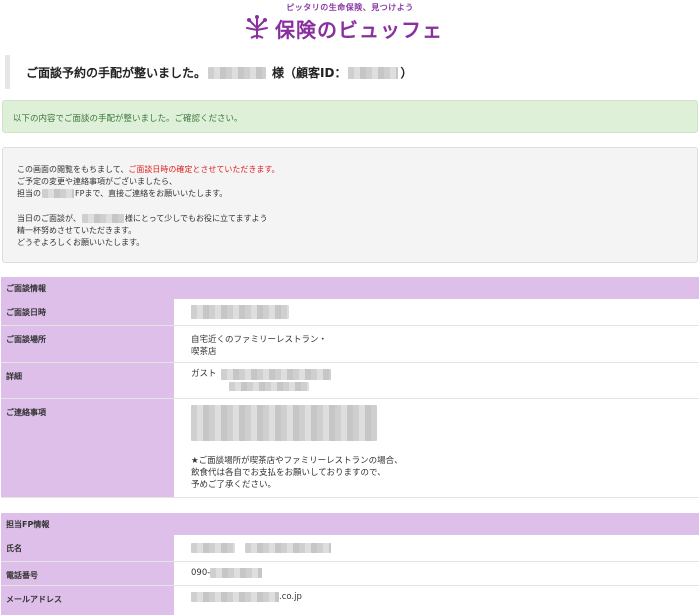 The width and height of the screenshot is (700, 615). I want to click on message-text: 様にとって少しでもお役に立てますよう, so click(196, 218).